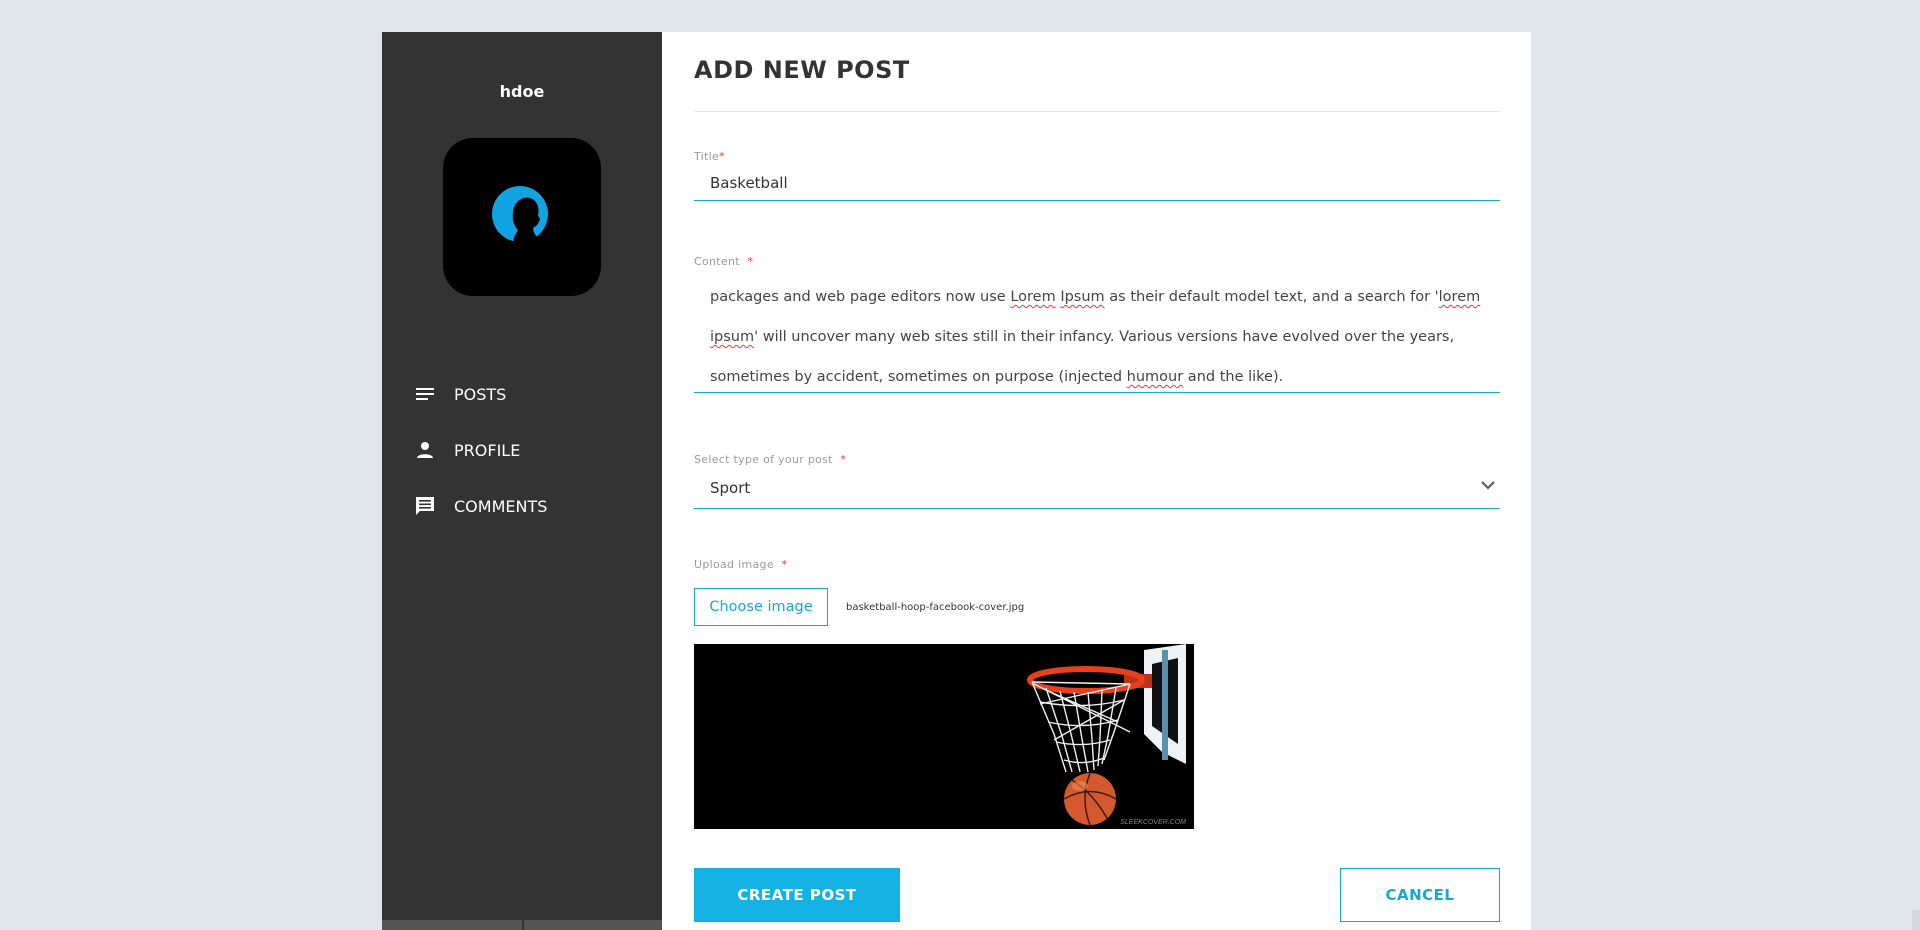 The height and width of the screenshot is (930, 1920). What do you see at coordinates (480, 394) in the screenshot?
I see `sidebar-item-label: POSTS` at bounding box center [480, 394].